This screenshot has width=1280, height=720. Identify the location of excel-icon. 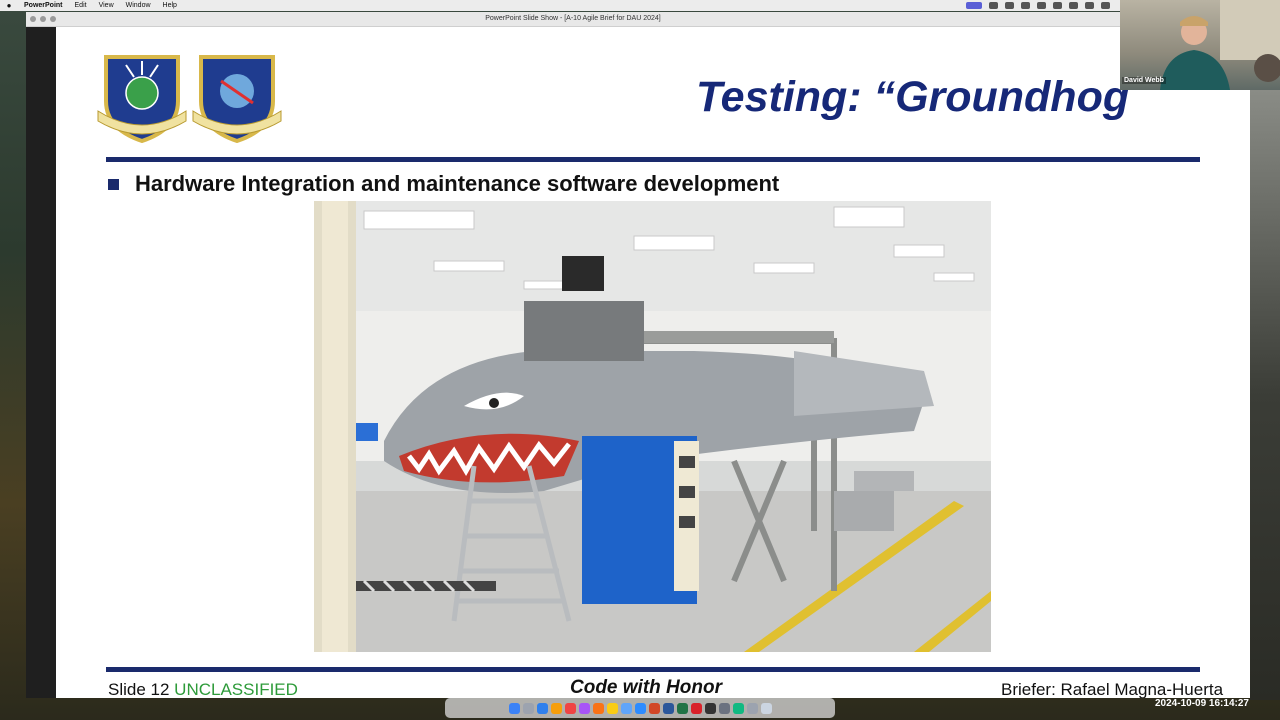
(682, 708).